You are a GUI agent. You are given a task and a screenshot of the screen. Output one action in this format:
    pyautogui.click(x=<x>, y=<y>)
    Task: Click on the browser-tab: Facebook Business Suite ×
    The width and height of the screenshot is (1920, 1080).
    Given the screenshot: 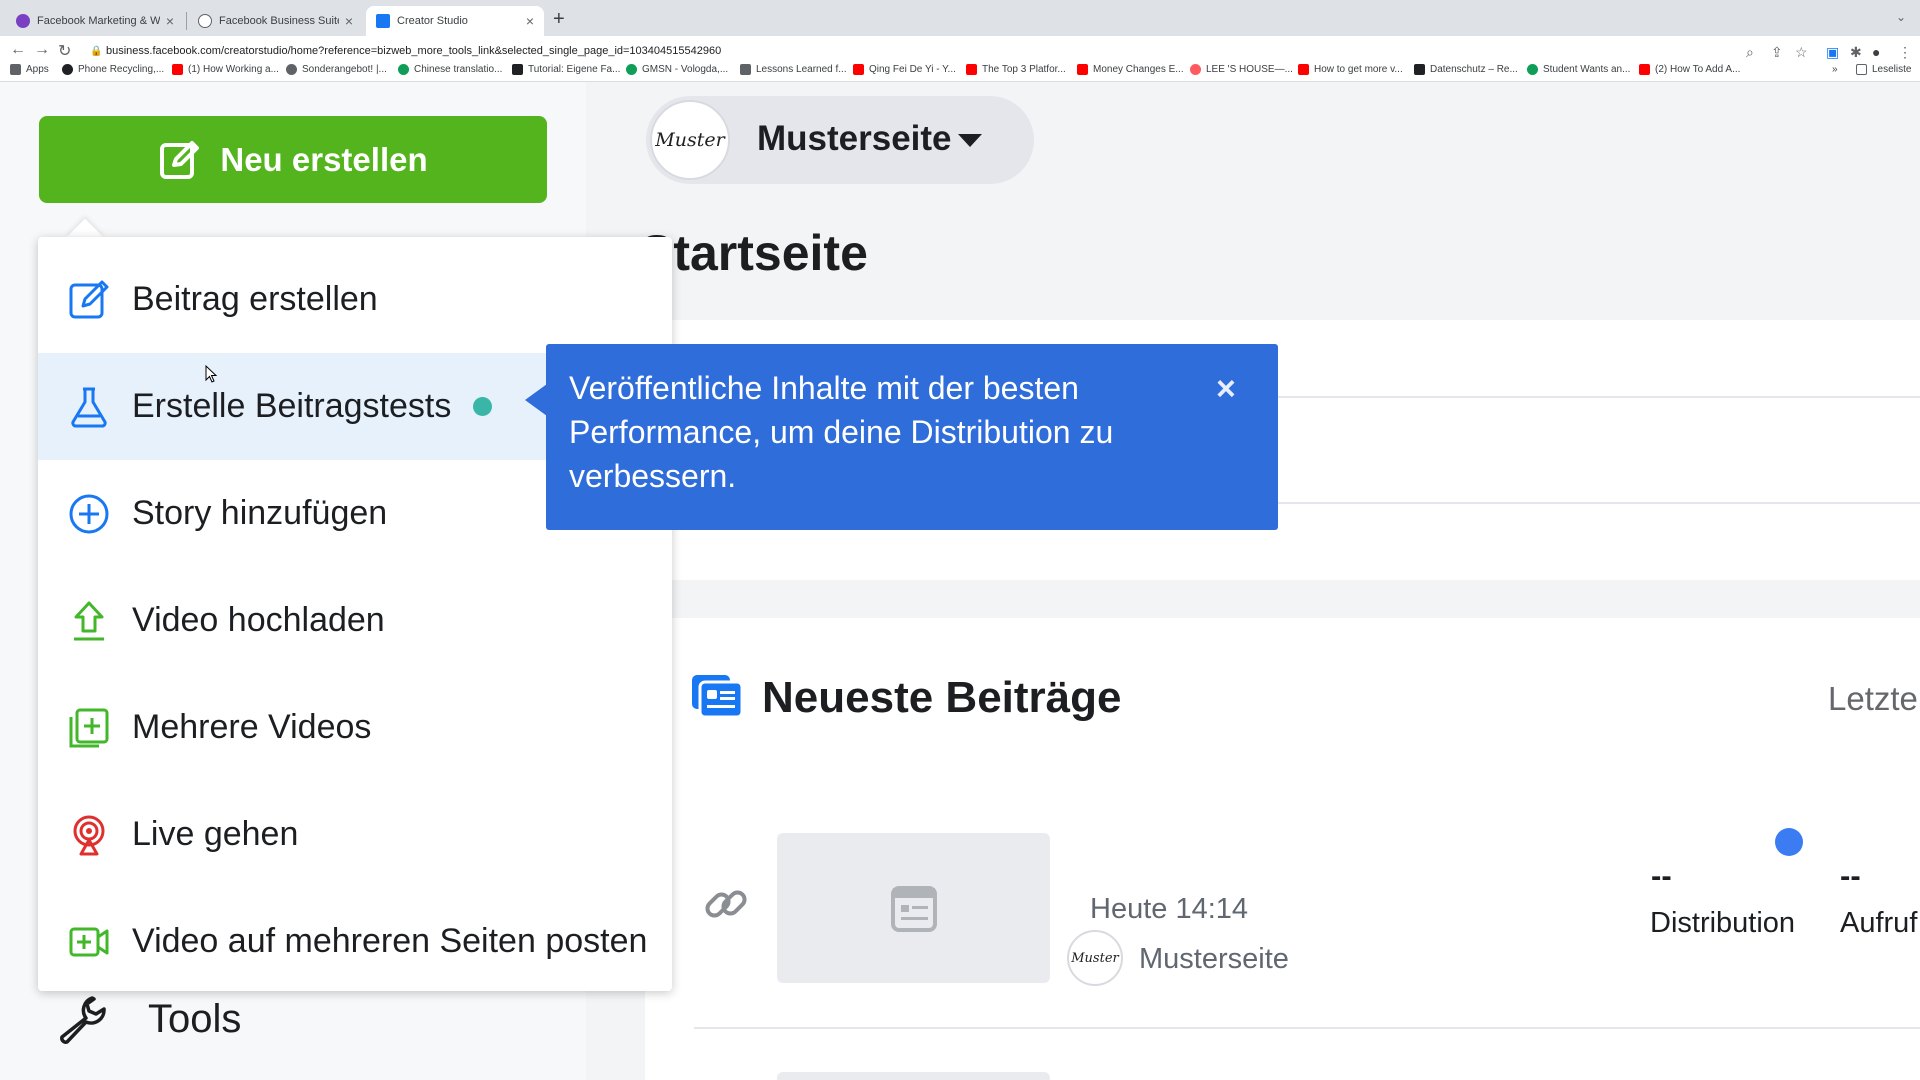 What is the action you would take?
    pyautogui.click(x=275, y=21)
    